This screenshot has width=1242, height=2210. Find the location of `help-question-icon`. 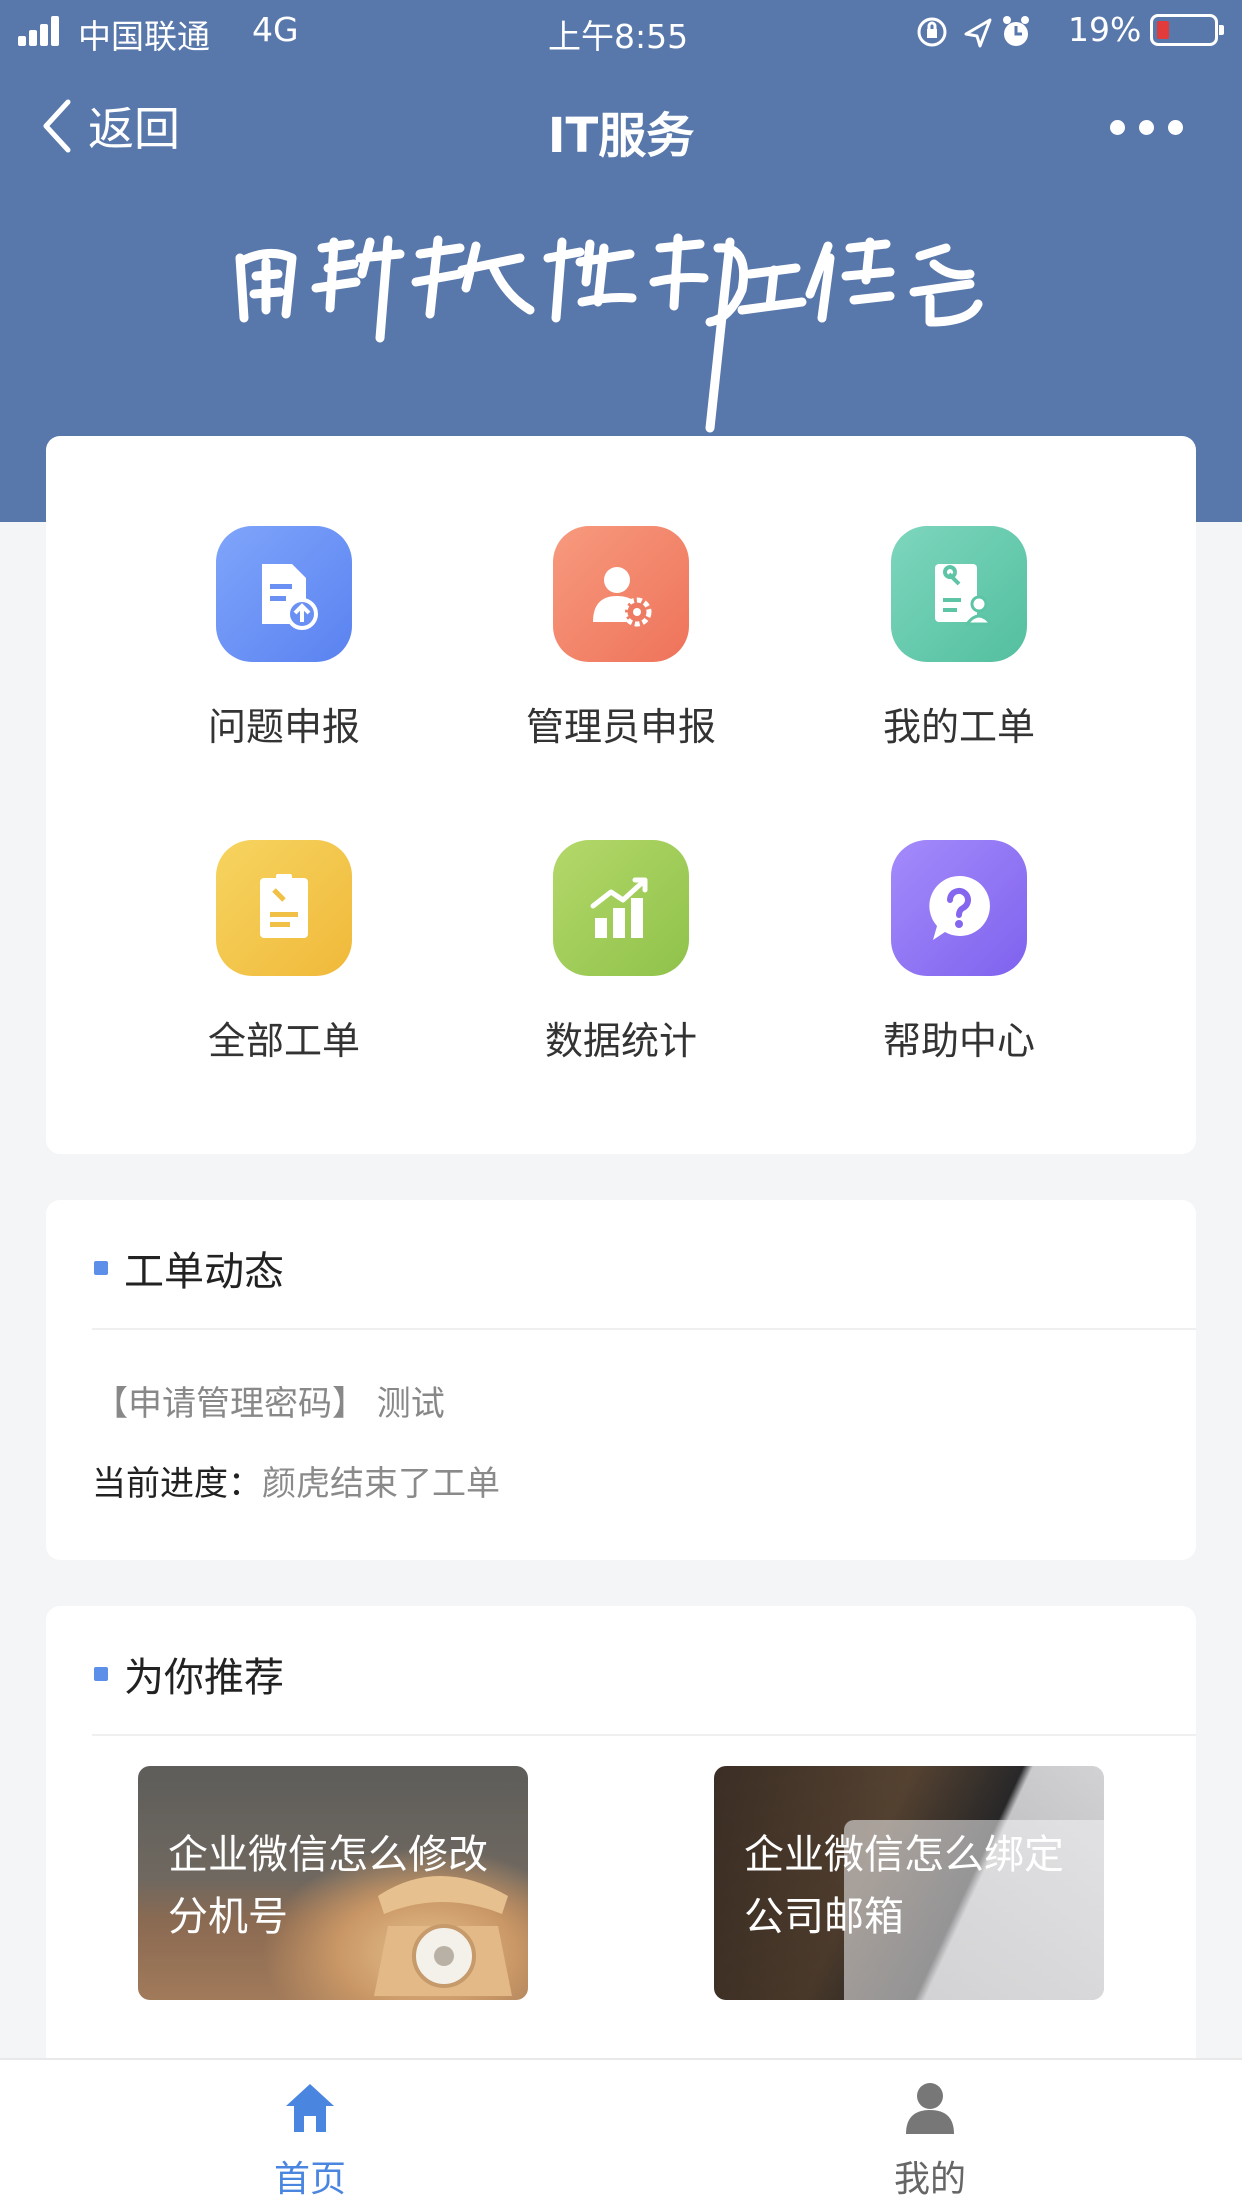

help-question-icon is located at coordinates (959, 908).